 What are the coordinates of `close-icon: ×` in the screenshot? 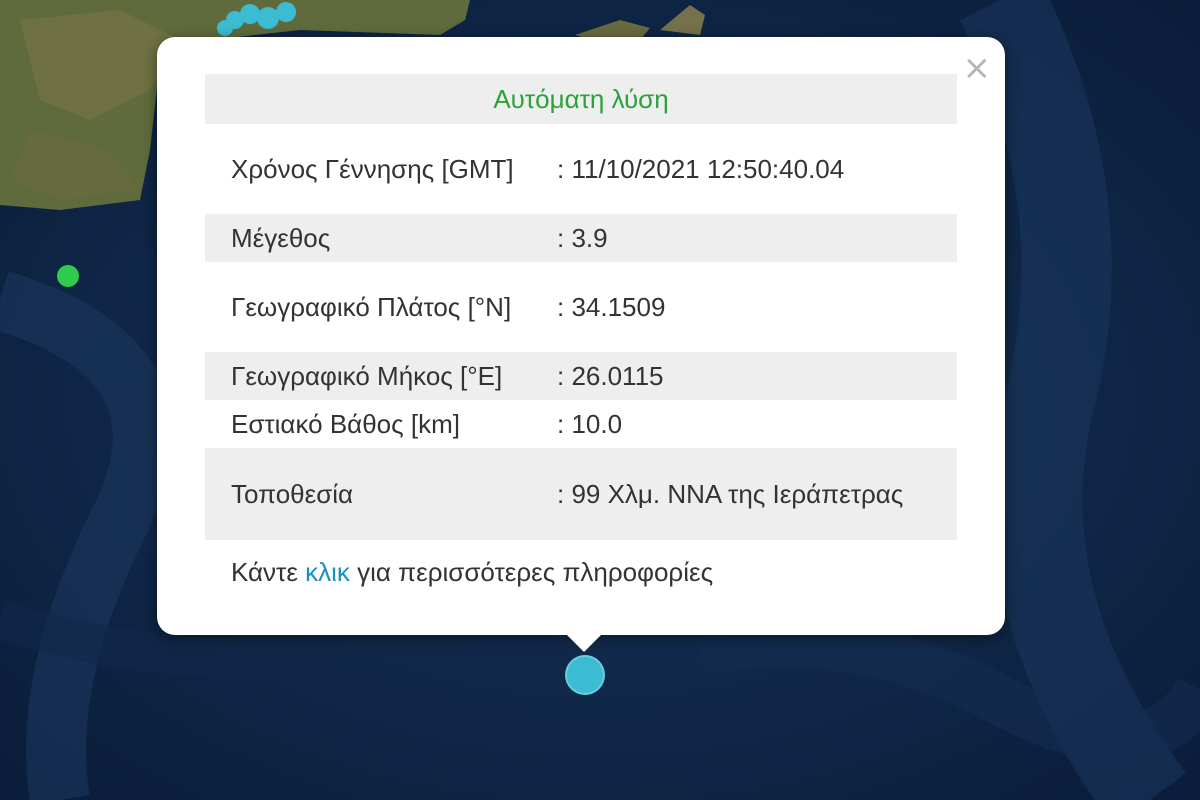 It's located at (977, 68).